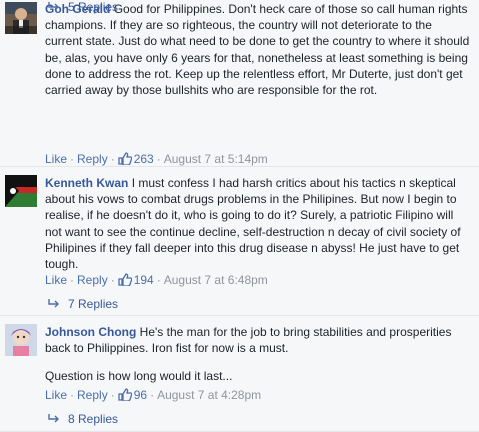  I want to click on like-count: 96, so click(132, 395).